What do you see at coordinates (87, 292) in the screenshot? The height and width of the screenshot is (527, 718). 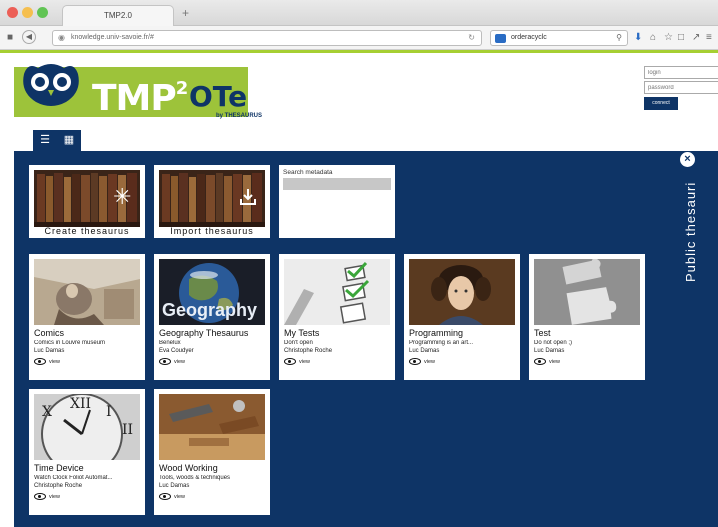 I see `comics-thumbnail` at bounding box center [87, 292].